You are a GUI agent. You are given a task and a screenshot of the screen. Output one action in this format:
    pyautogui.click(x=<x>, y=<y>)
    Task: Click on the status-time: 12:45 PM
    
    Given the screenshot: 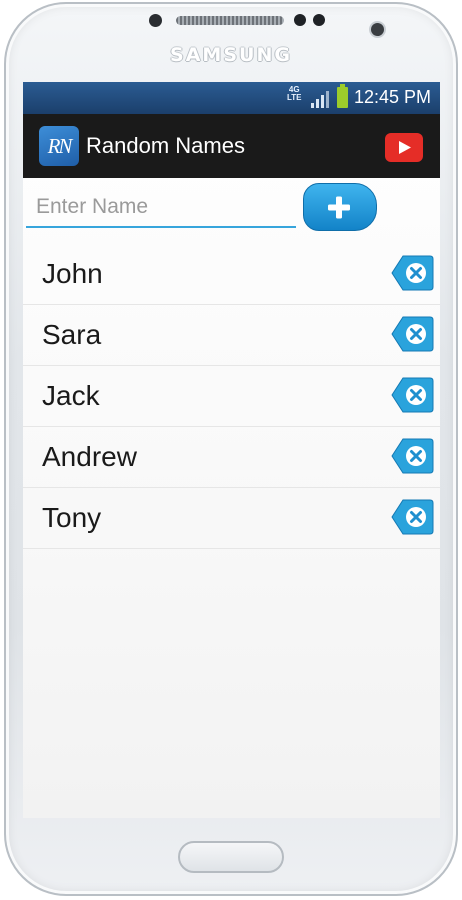 What is the action you would take?
    pyautogui.click(x=393, y=97)
    